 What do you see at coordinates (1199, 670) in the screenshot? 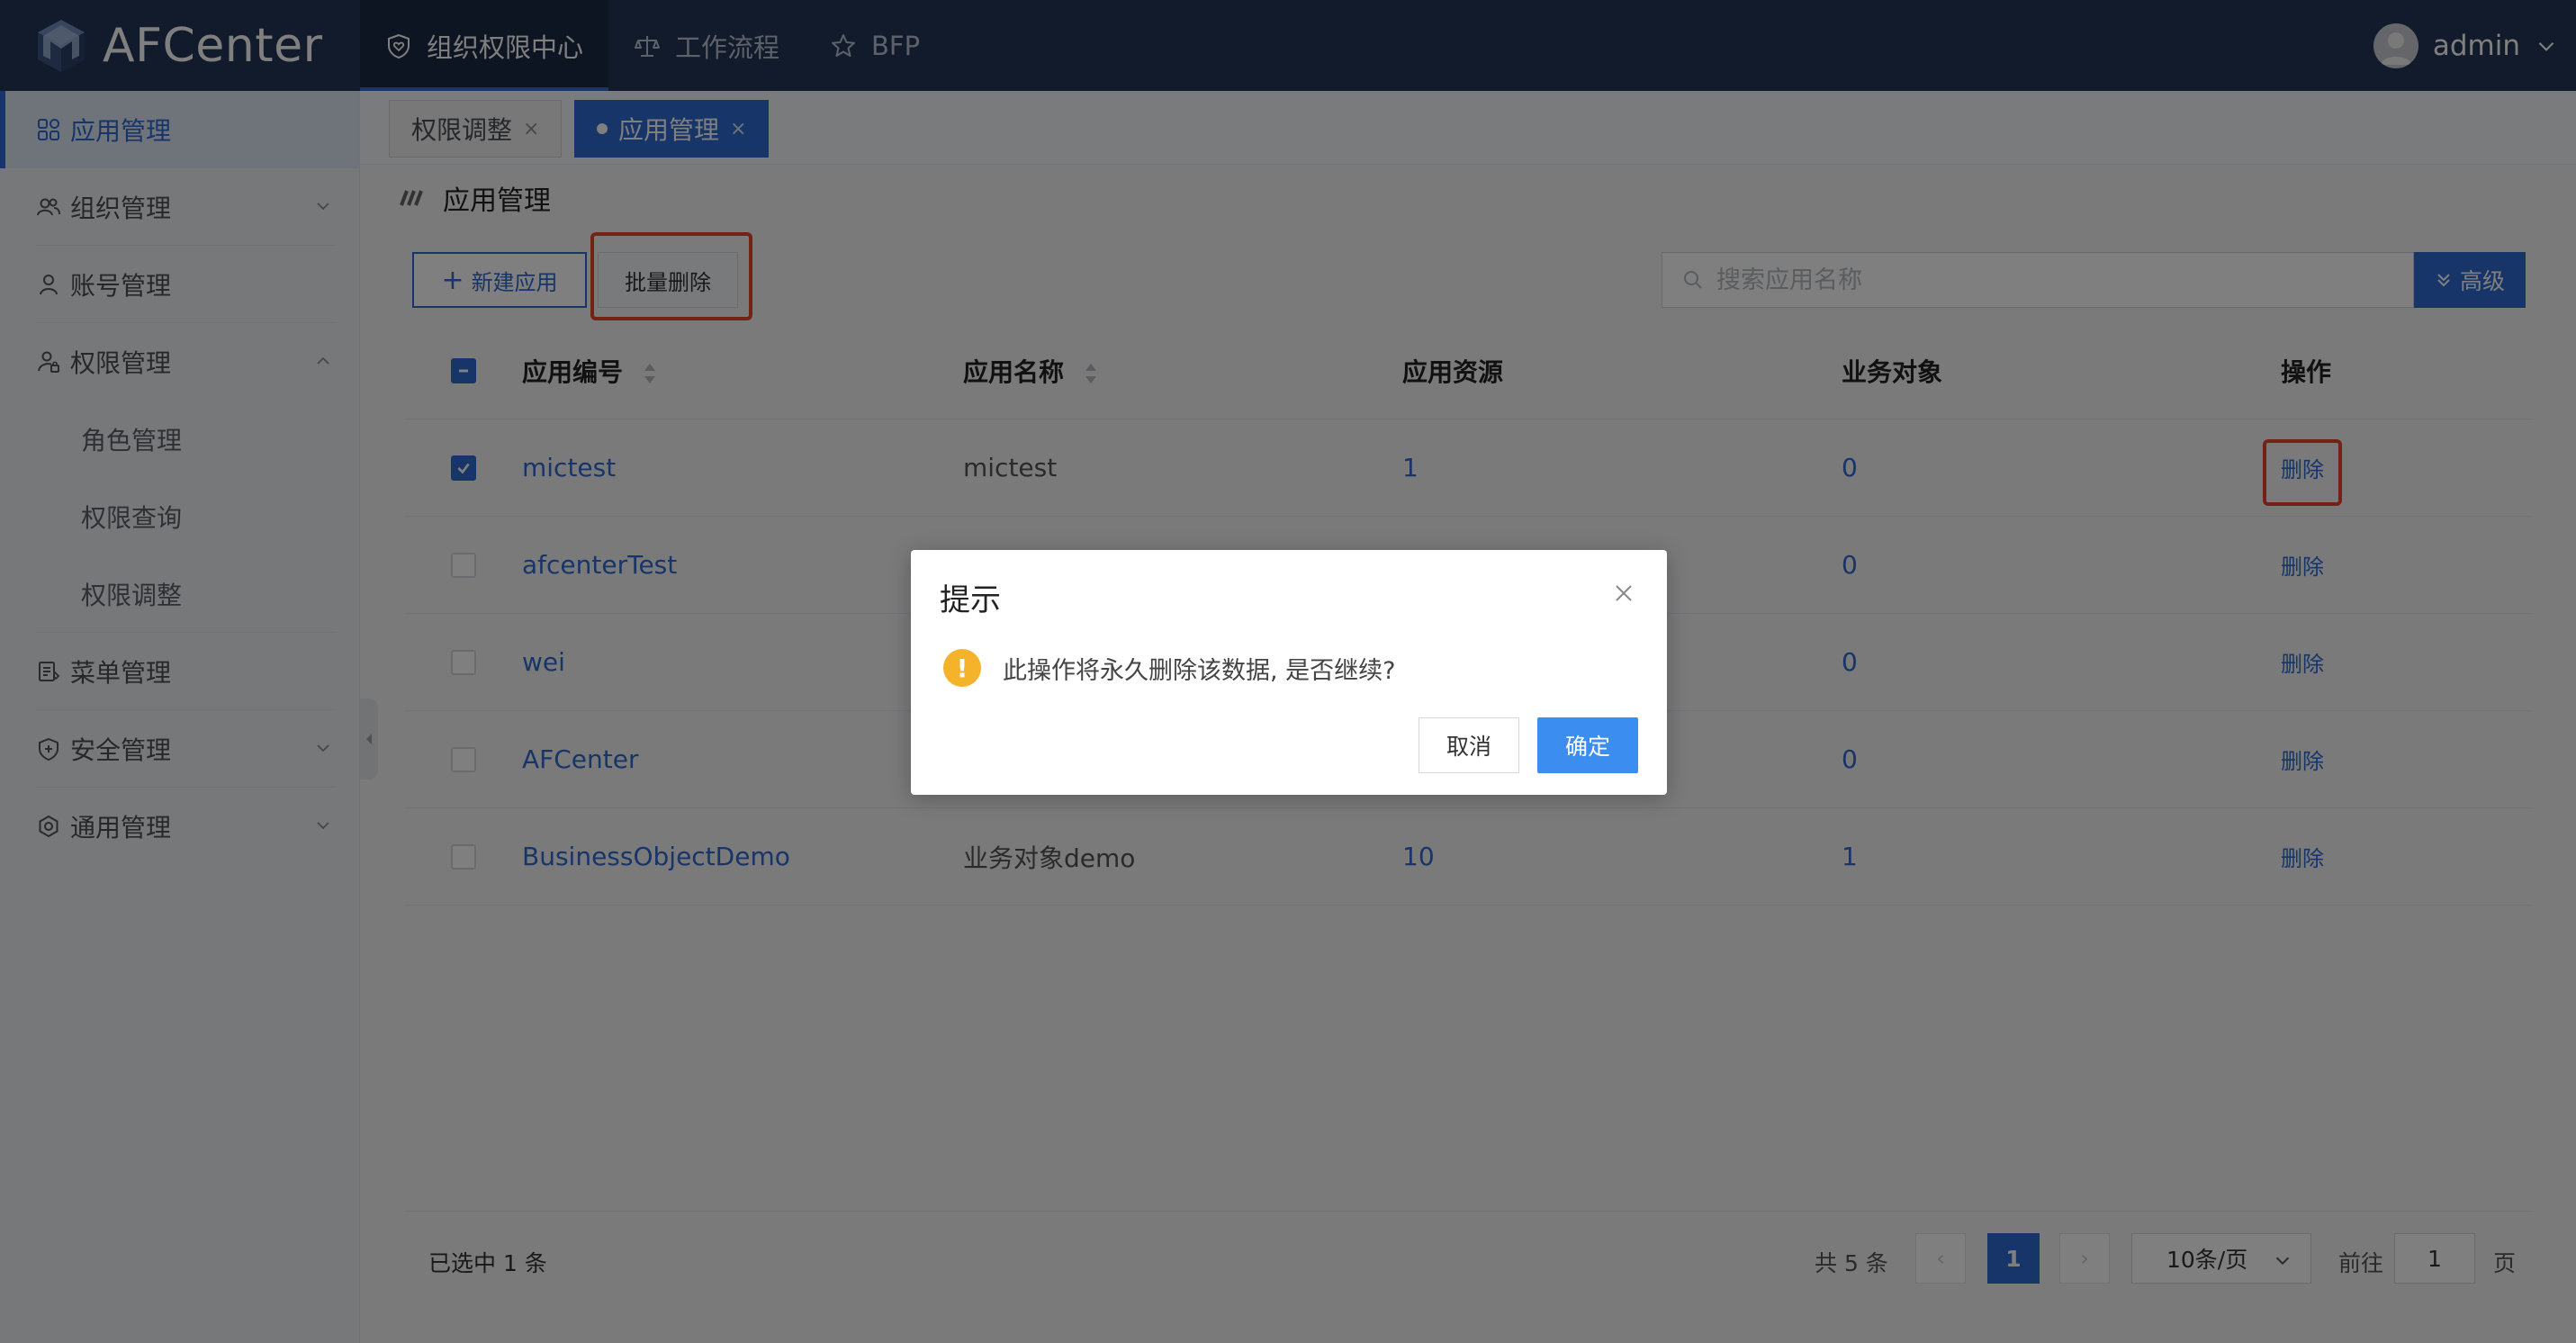
I see `dialog-message-text: 此操作将永久删除该数据, 是否继续?` at bounding box center [1199, 670].